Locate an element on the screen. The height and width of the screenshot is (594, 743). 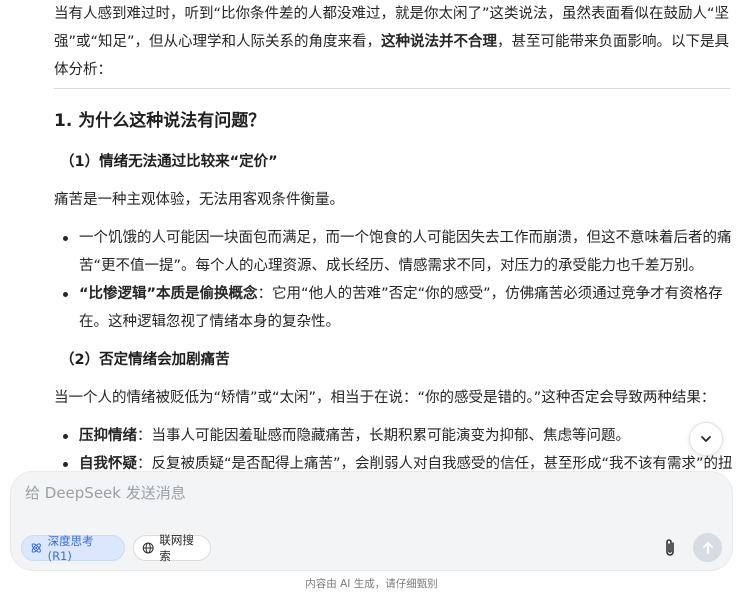
divider is located at coordinates (392, 88).